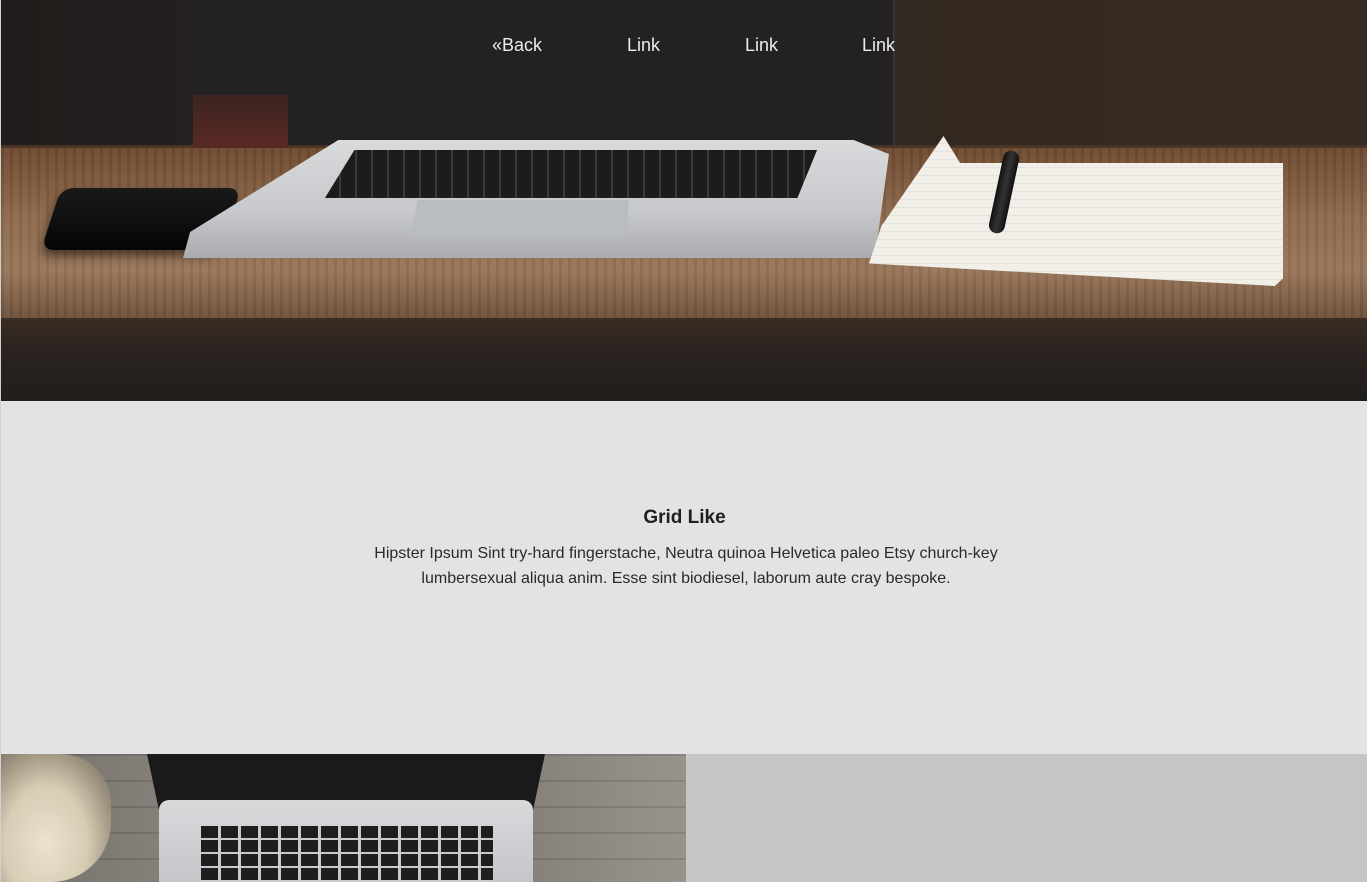 The height and width of the screenshot is (882, 1367). Describe the element at coordinates (56, 818) in the screenshot. I see `grid-cup-image` at that location.